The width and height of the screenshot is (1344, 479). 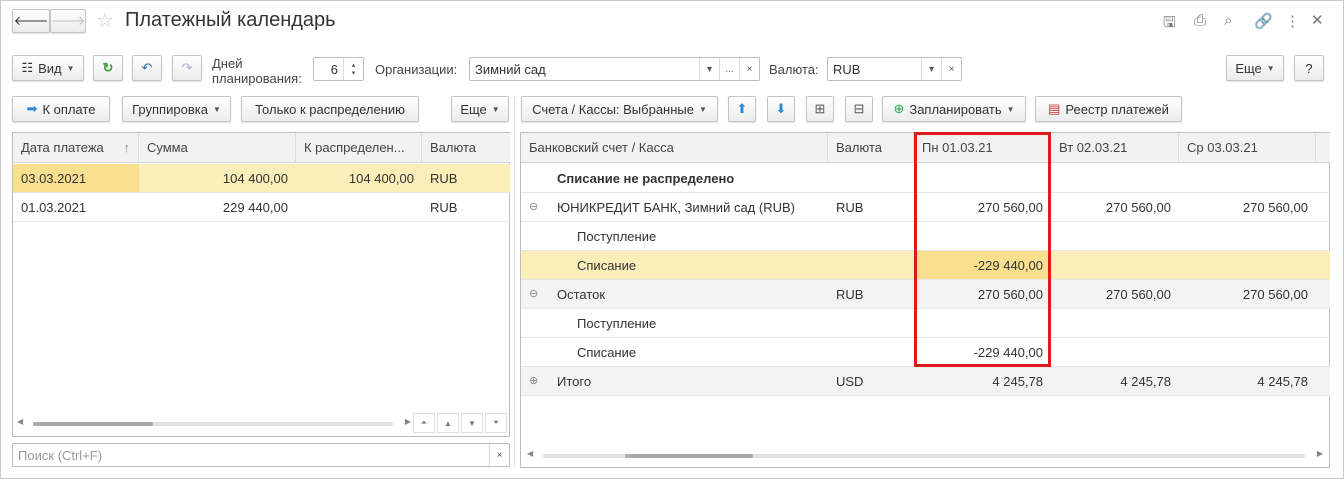 I want to click on cell-distribution, so click(x=359, y=207).